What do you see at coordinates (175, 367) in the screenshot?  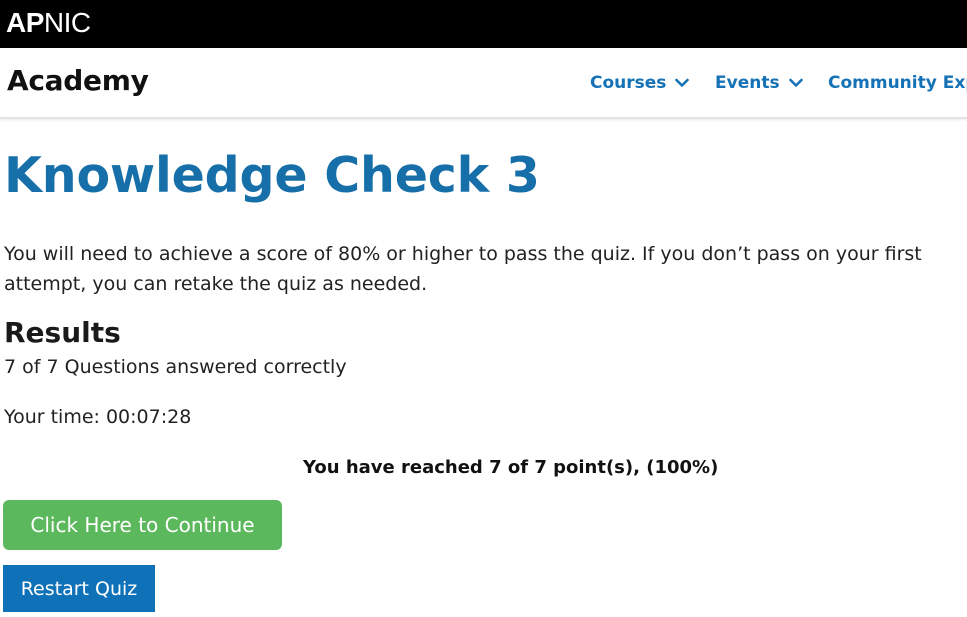 I see `results-count: 7 of 7 Questions answered correctly` at bounding box center [175, 367].